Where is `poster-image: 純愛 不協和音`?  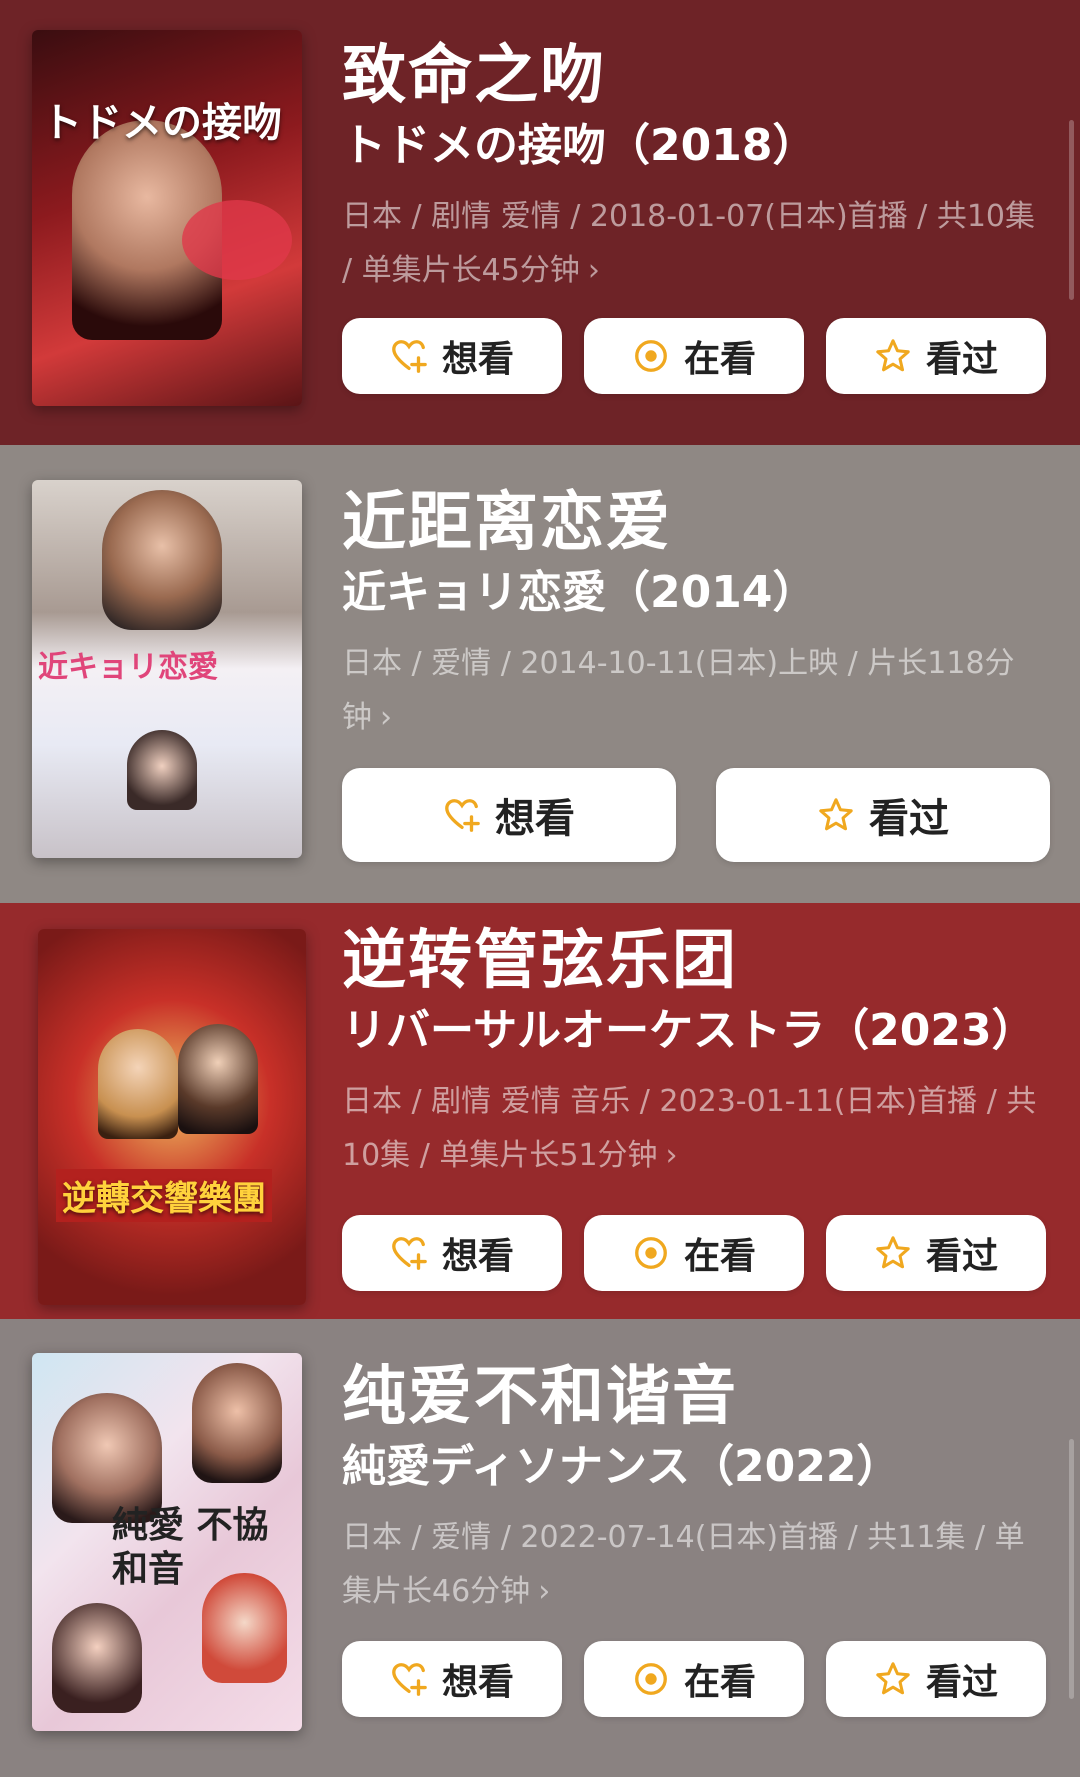
poster-image: 純愛 不協和音 is located at coordinates (167, 1542).